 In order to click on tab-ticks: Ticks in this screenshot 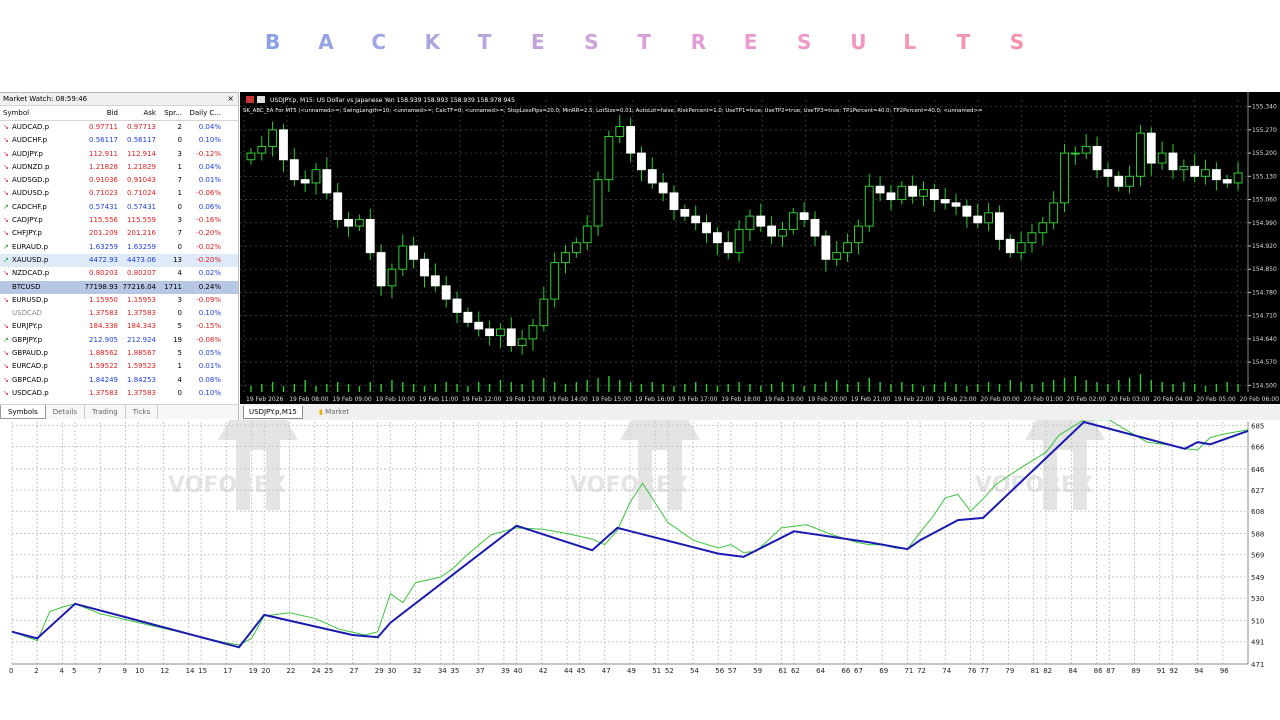, I will do `click(142, 412)`.